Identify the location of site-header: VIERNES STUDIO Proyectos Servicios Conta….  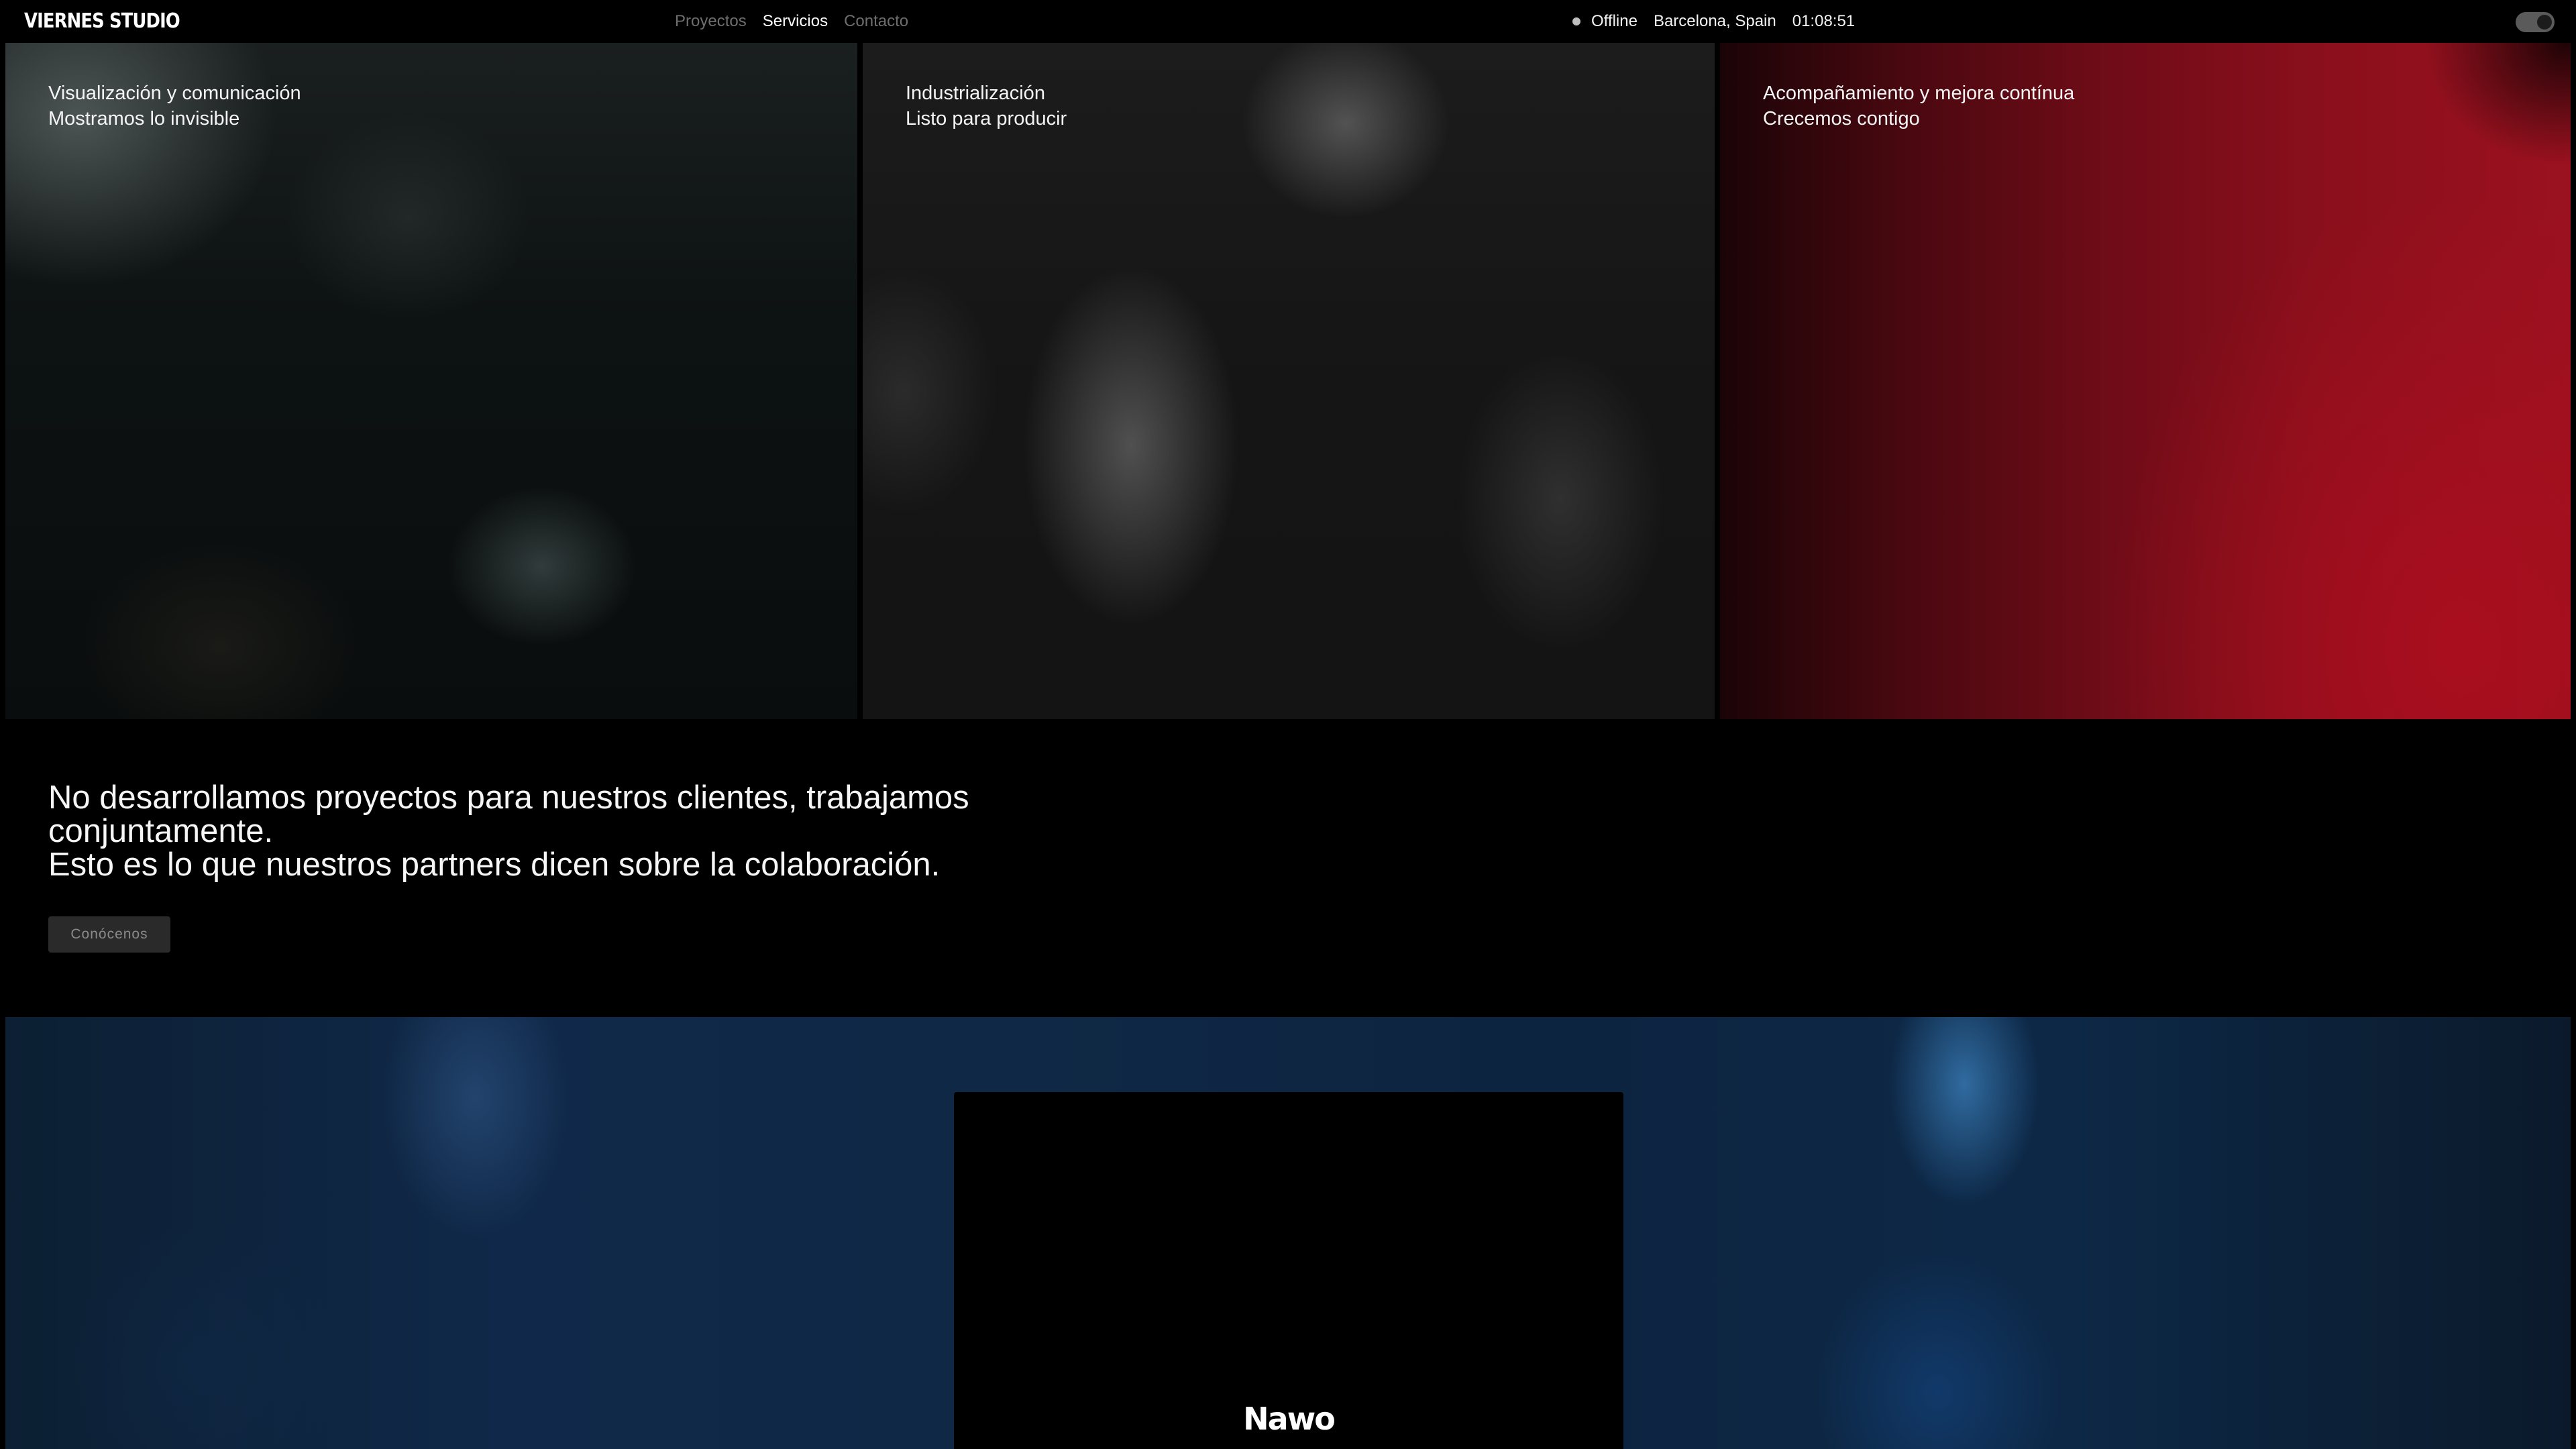
(1288, 21).